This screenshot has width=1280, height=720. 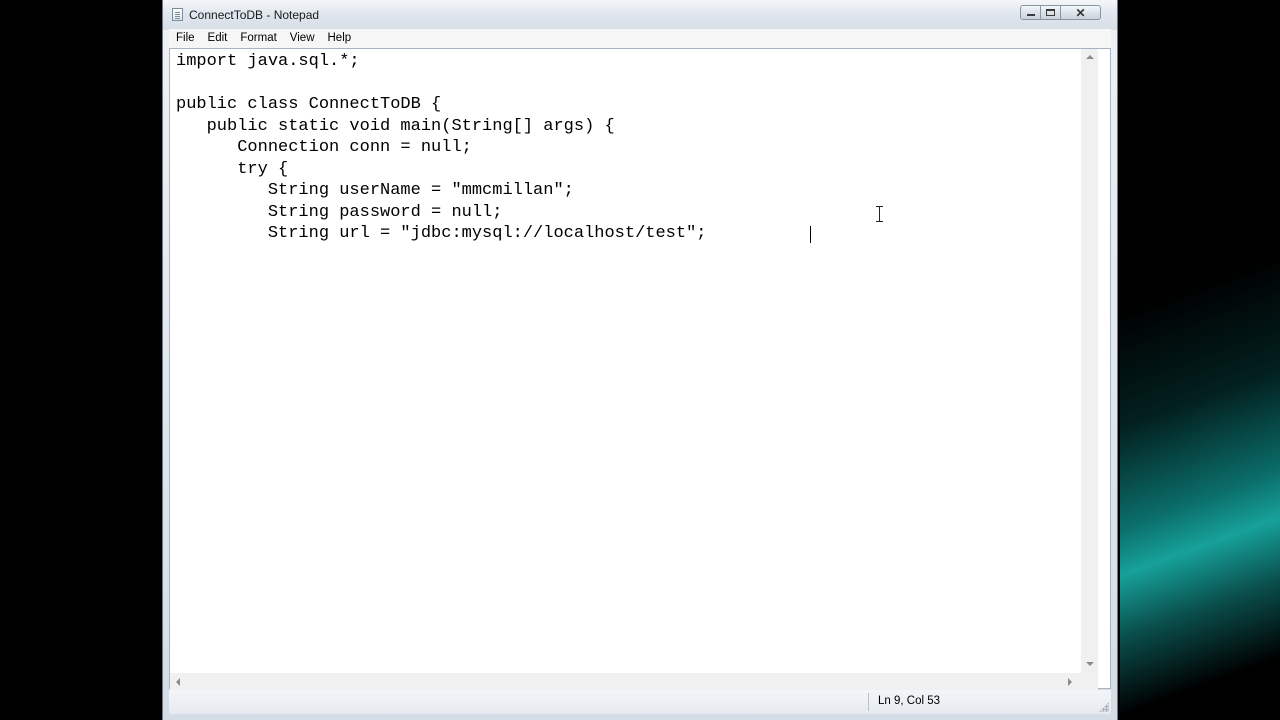 I want to click on scroll-up-icon, so click(x=1090, y=57).